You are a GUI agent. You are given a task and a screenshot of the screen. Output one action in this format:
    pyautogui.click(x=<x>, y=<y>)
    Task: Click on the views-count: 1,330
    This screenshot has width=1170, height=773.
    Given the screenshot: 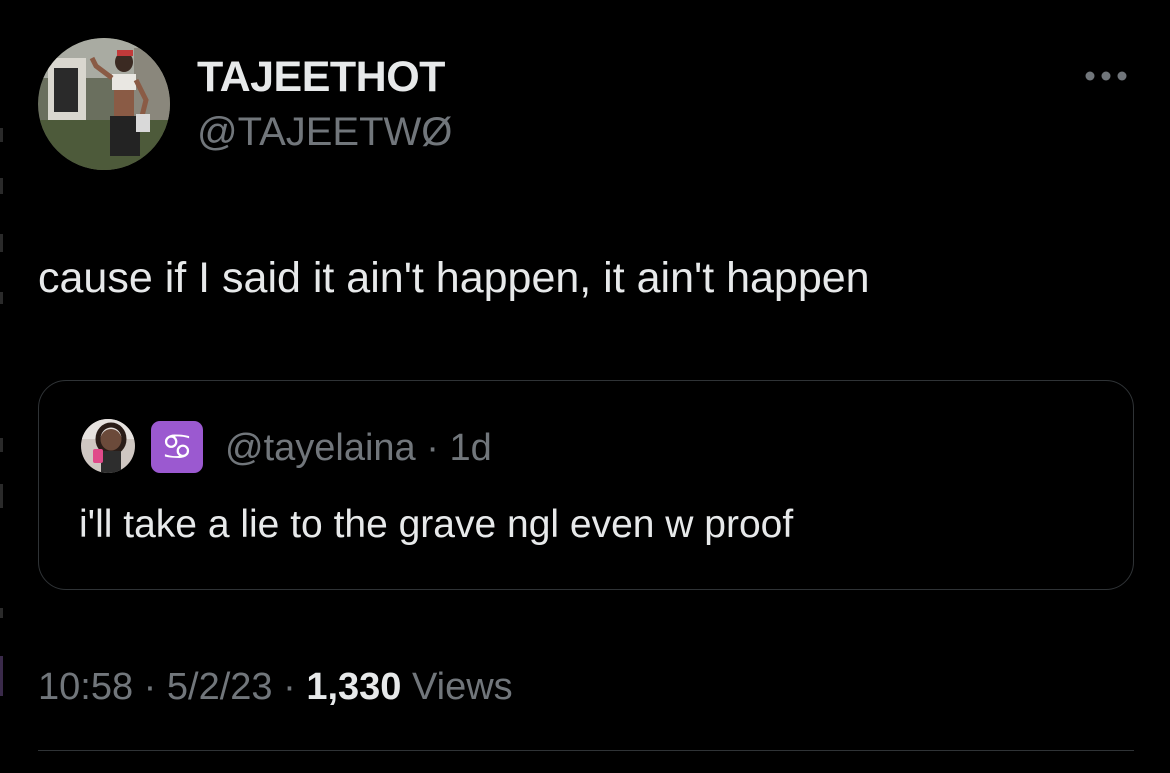 What is the action you would take?
    pyautogui.click(x=354, y=687)
    